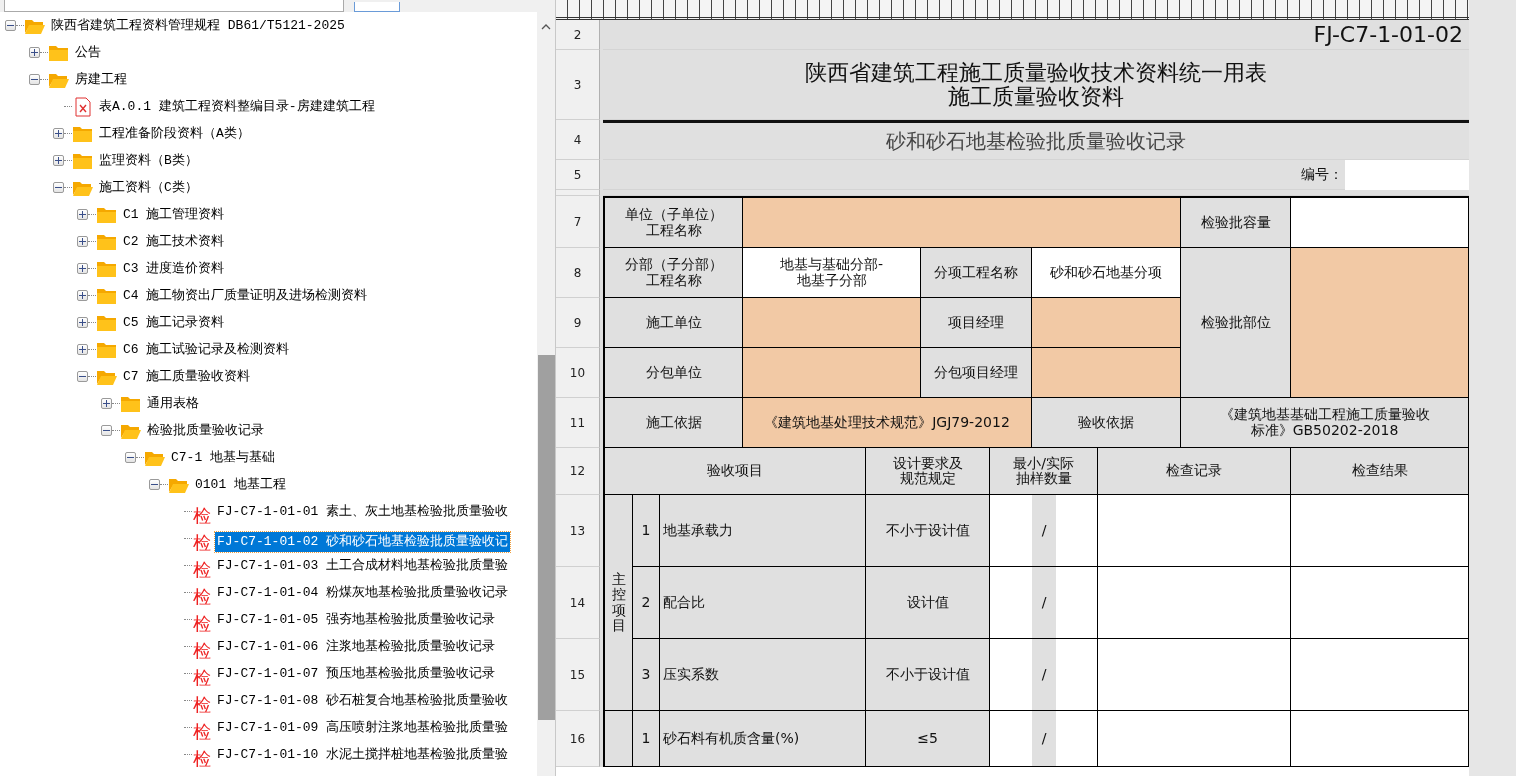  What do you see at coordinates (240, 484) in the screenshot?
I see `tree-item: 0101 地基工程` at bounding box center [240, 484].